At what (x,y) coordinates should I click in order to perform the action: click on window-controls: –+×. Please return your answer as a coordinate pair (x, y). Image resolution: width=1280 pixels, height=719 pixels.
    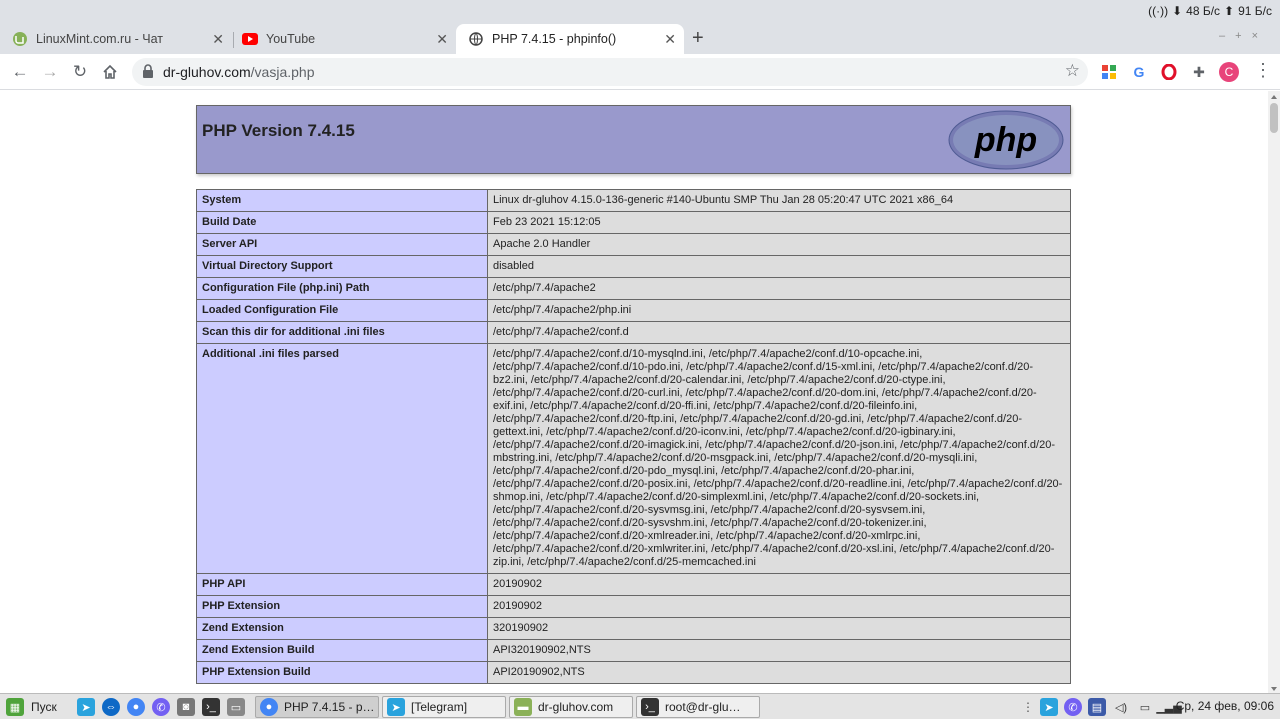
    Looking at the image, I should click on (1243, 36).